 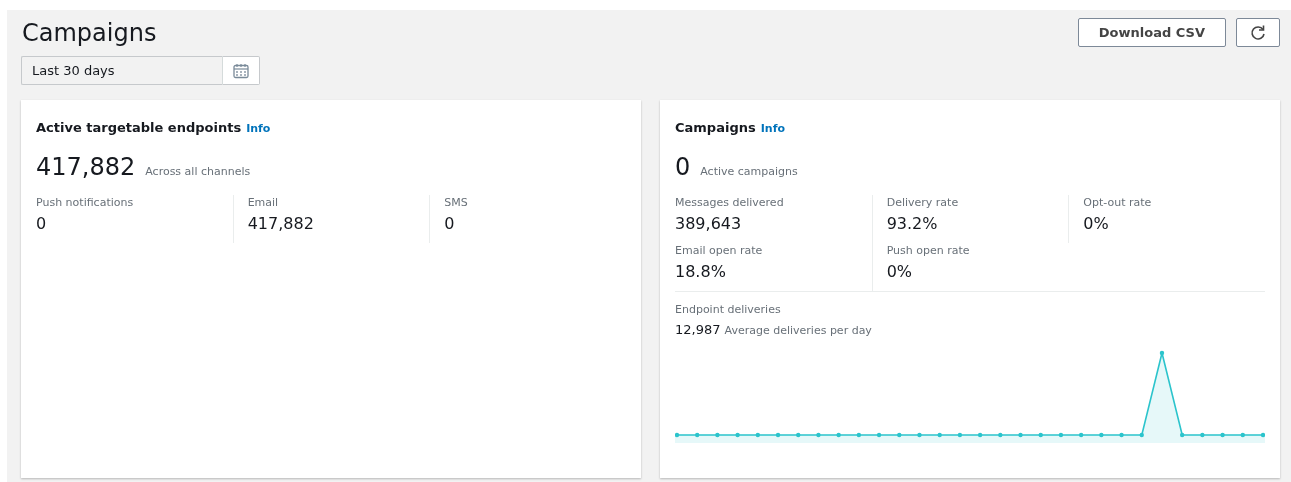 What do you see at coordinates (121, 70) in the screenshot?
I see `date-range-field: Last 30 days` at bounding box center [121, 70].